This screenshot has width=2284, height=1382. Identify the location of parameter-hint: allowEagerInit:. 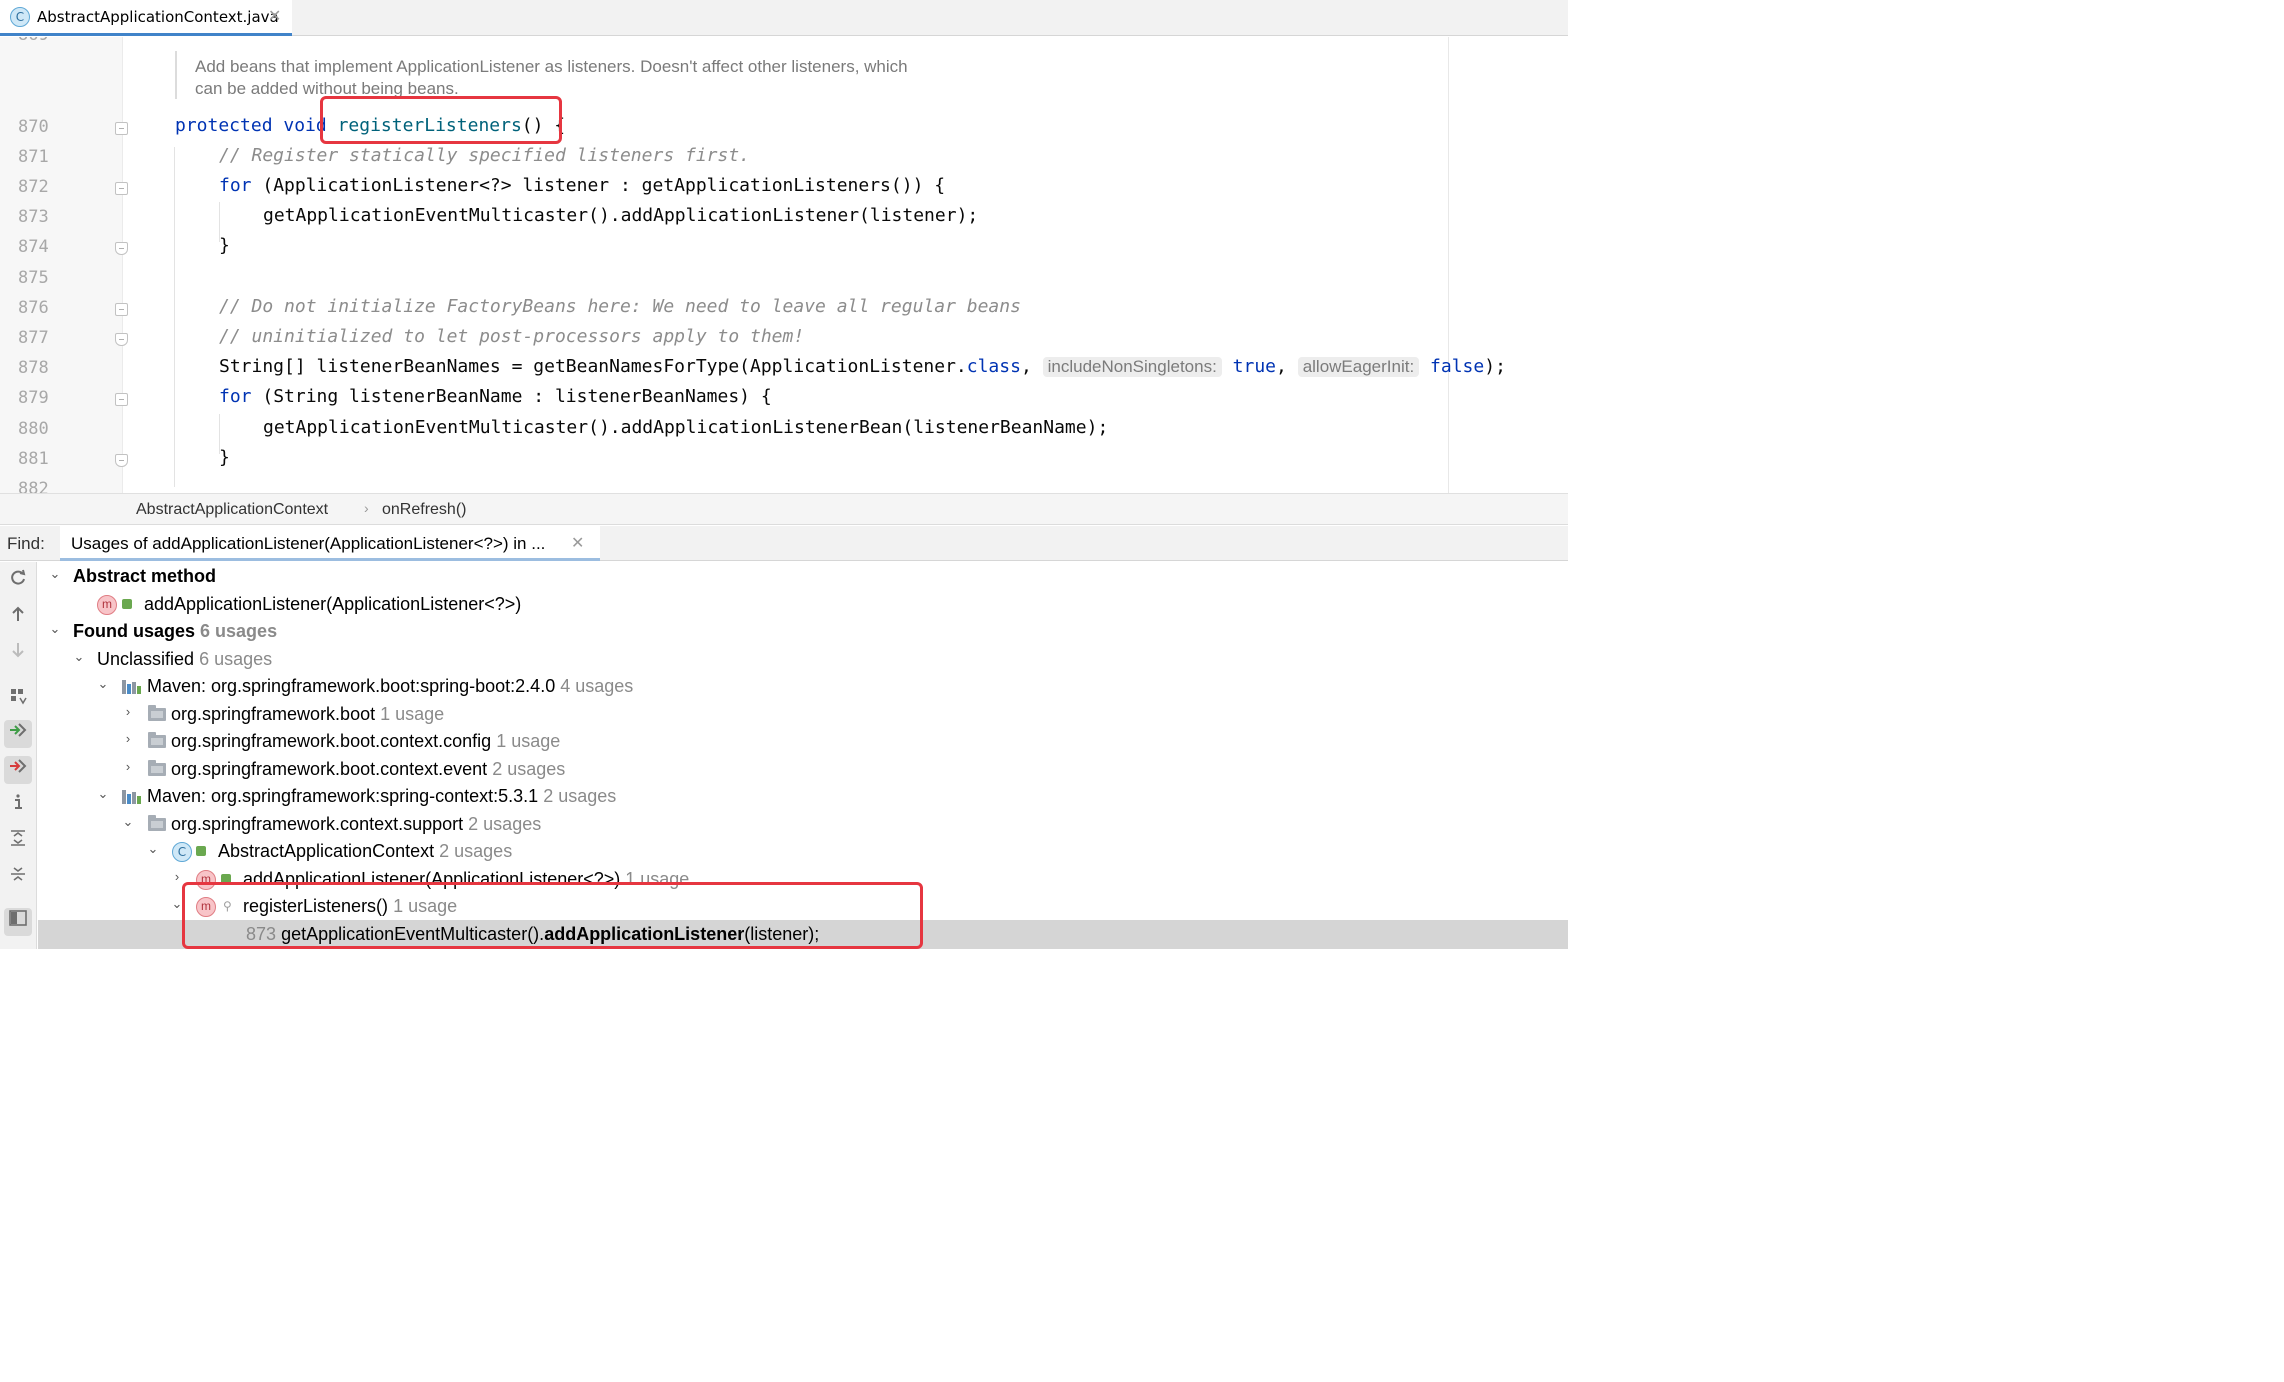
(1358, 367).